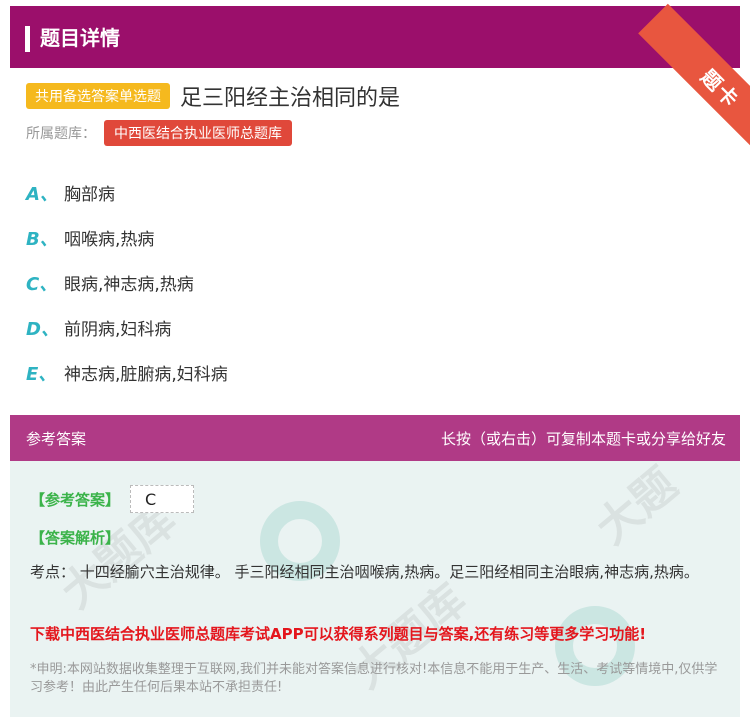  I want to click on header-accent-bar, so click(27, 39).